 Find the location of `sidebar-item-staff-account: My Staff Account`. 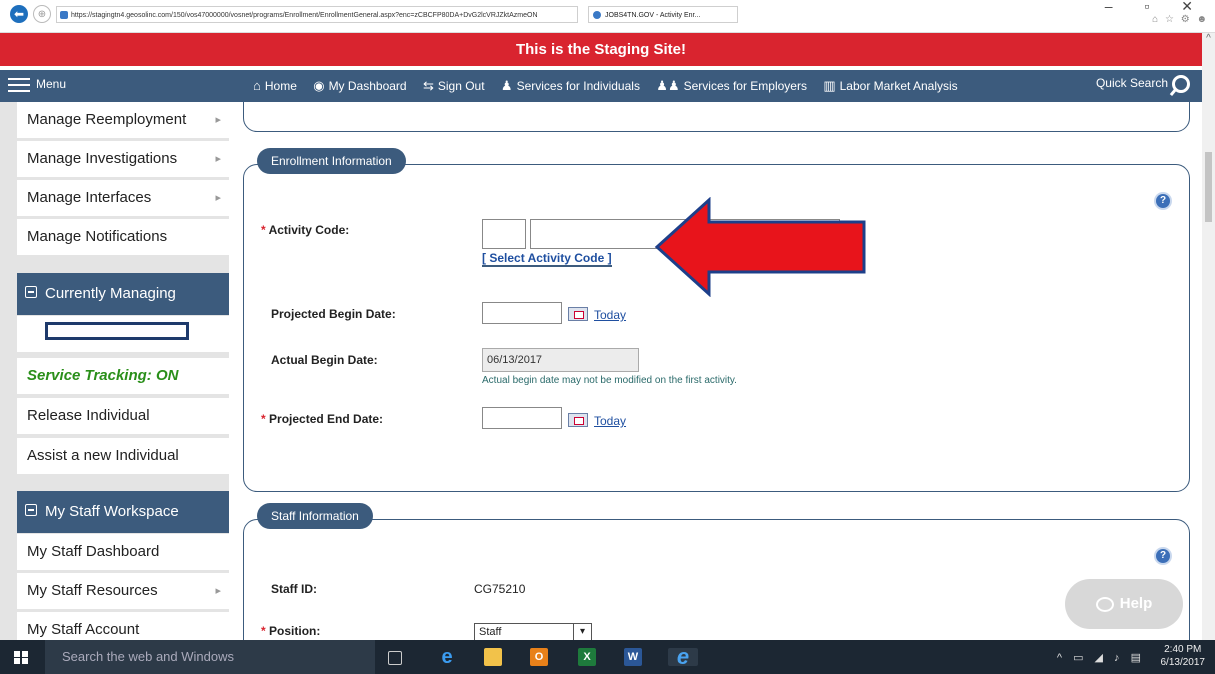

sidebar-item-staff-account: My Staff Account is located at coordinates (123, 626).